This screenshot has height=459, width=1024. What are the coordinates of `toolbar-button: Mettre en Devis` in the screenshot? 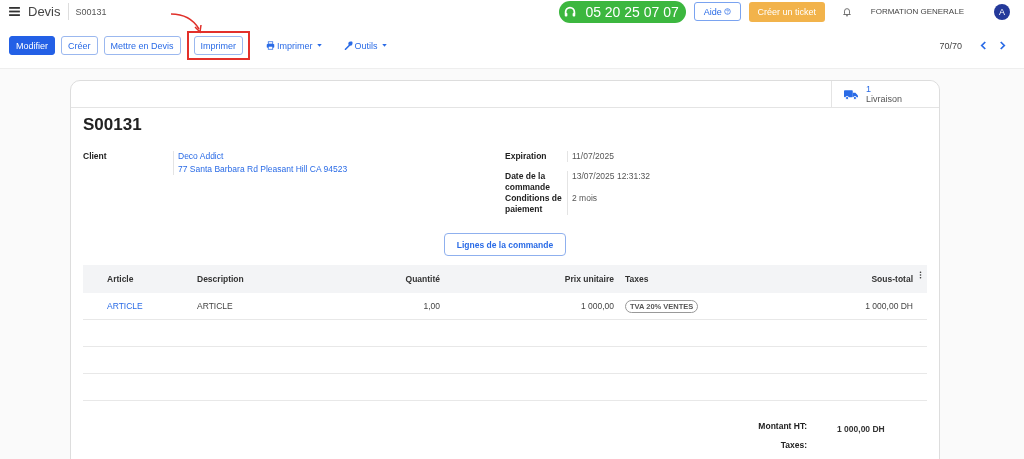 It's located at (142, 45).